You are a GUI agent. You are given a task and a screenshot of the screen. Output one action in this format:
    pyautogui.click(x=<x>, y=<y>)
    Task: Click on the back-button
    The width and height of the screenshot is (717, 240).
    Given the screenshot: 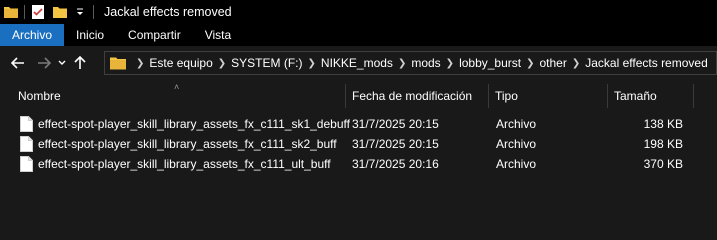 What is the action you would take?
    pyautogui.click(x=18, y=63)
    